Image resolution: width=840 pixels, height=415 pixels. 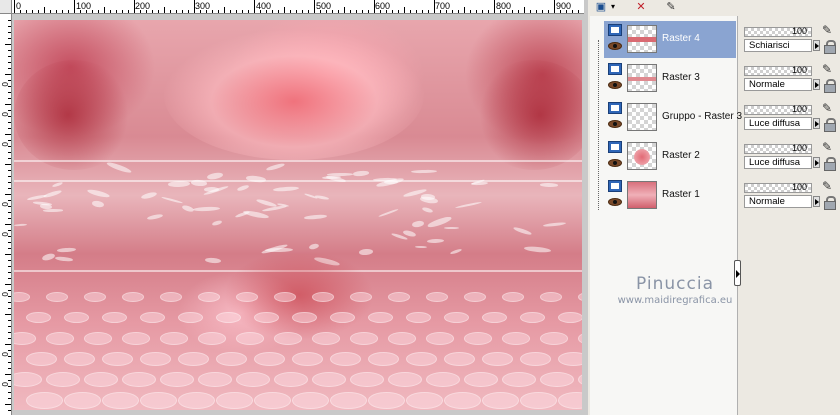 What do you see at coordinates (675, 284) in the screenshot?
I see `watermark-name: Pinuccia` at bounding box center [675, 284].